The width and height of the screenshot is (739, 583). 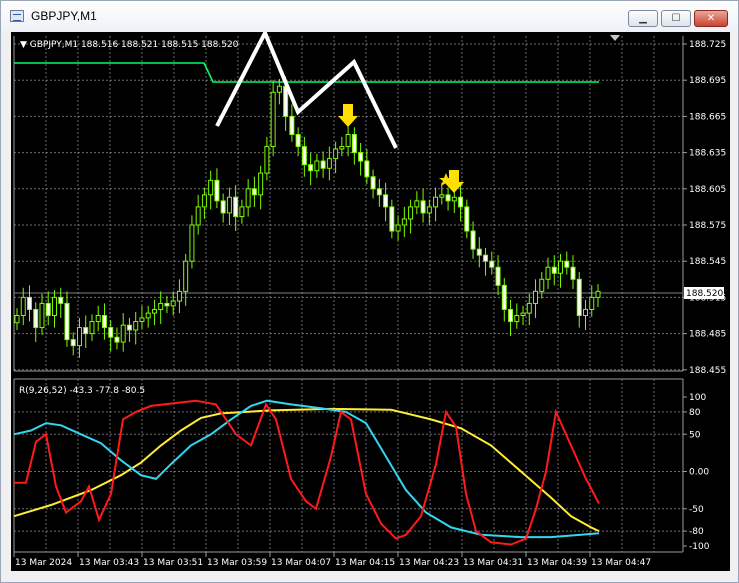 I want to click on indicator-tick-label: -100, so click(x=699, y=547).